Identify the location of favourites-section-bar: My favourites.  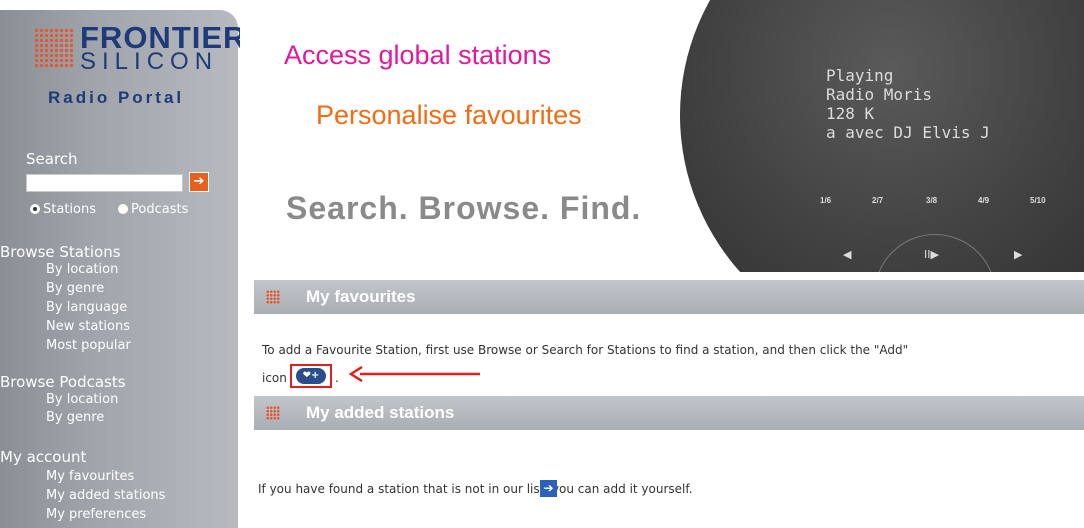
(669, 297).